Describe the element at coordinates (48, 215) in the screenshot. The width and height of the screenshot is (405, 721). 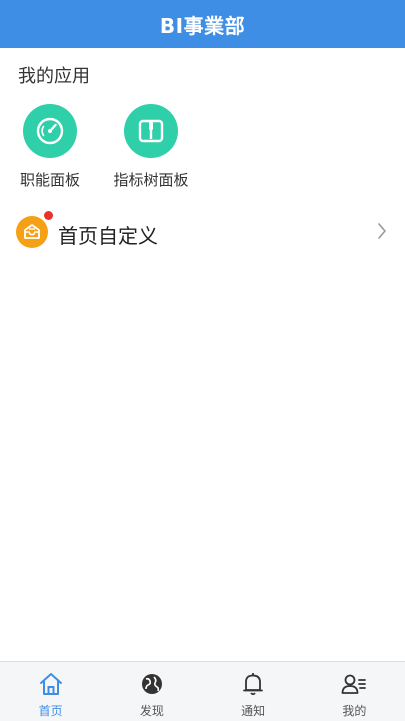
I see `notification-dot` at that location.